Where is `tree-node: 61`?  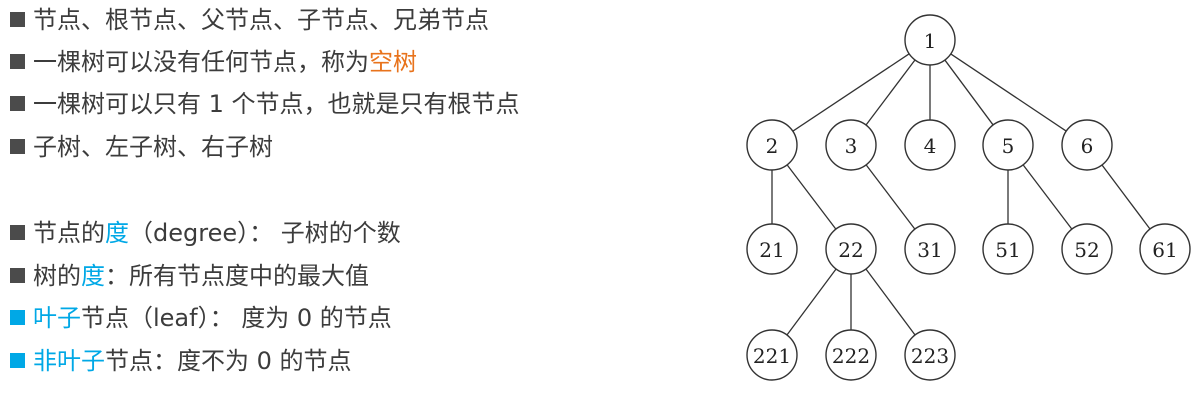
tree-node: 61 is located at coordinates (1165, 249).